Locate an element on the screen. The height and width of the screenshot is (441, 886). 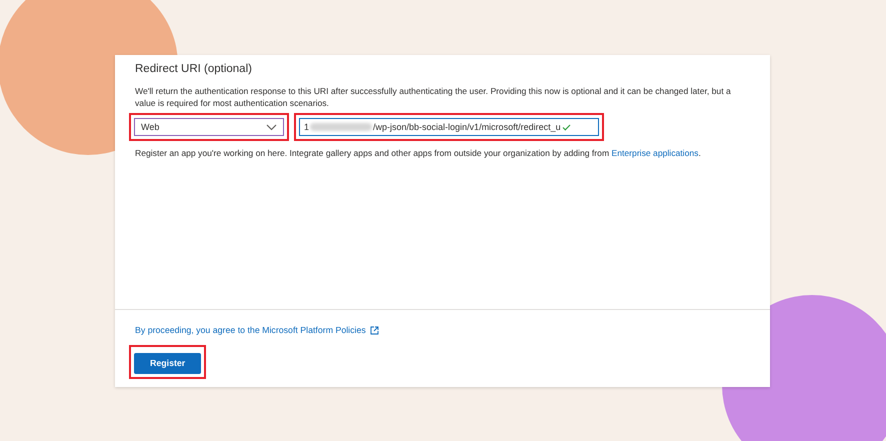
chevron-down-icon is located at coordinates (271, 127).